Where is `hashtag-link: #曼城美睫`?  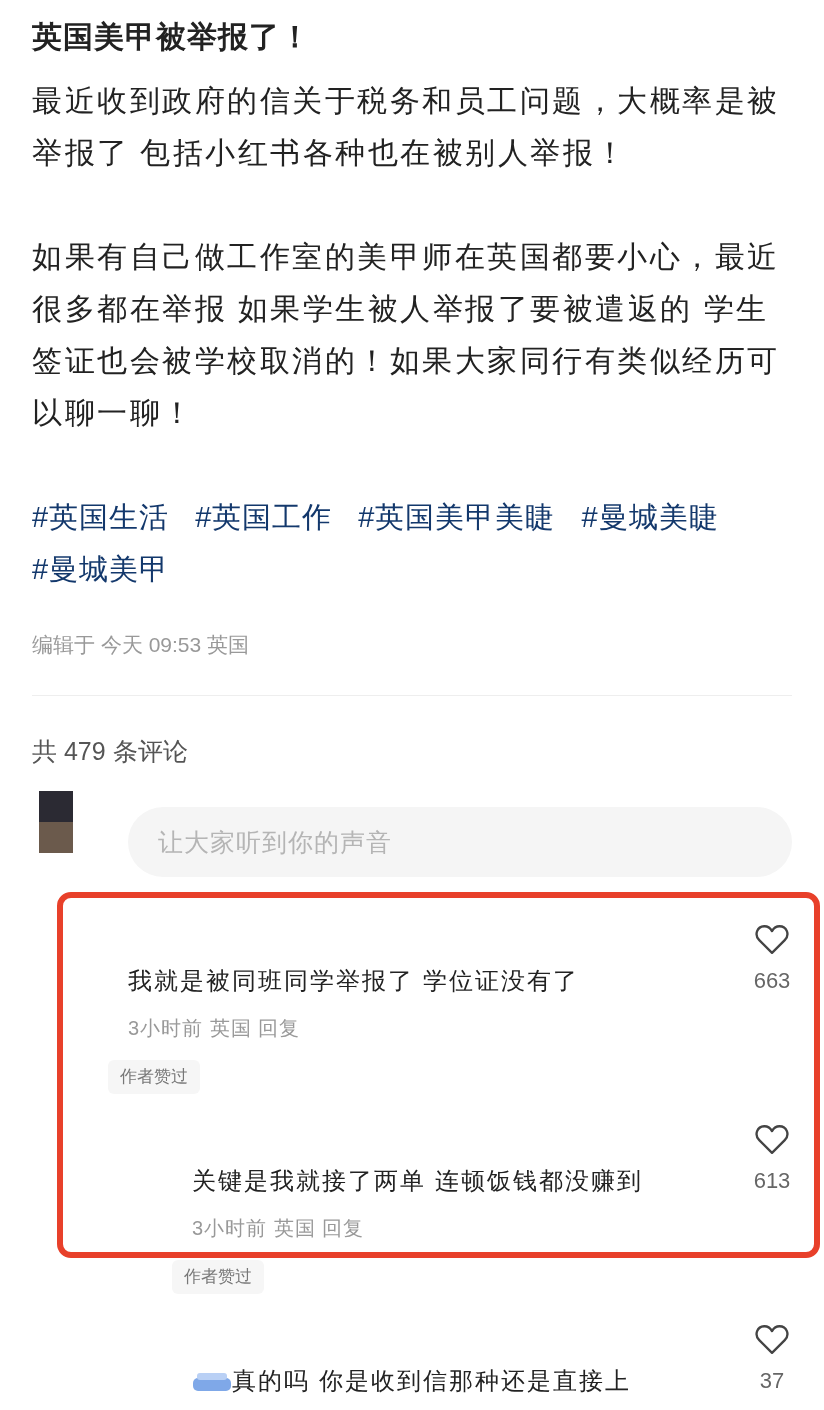 hashtag-link: #曼城美睫 is located at coordinates (650, 517).